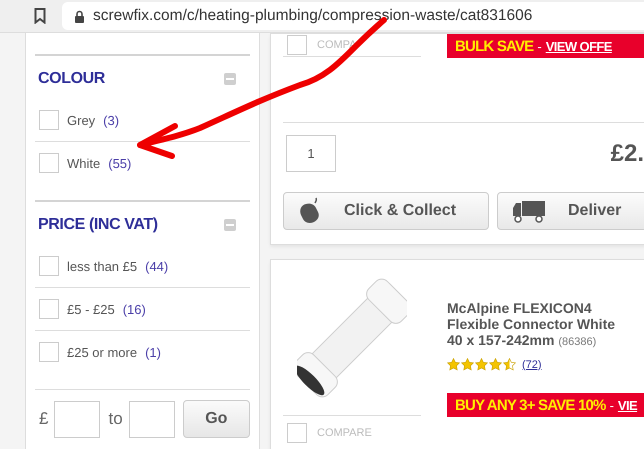 The height and width of the screenshot is (449, 644). What do you see at coordinates (579, 46) in the screenshot?
I see `view-offer-link: VIEW OFFE` at bounding box center [579, 46].